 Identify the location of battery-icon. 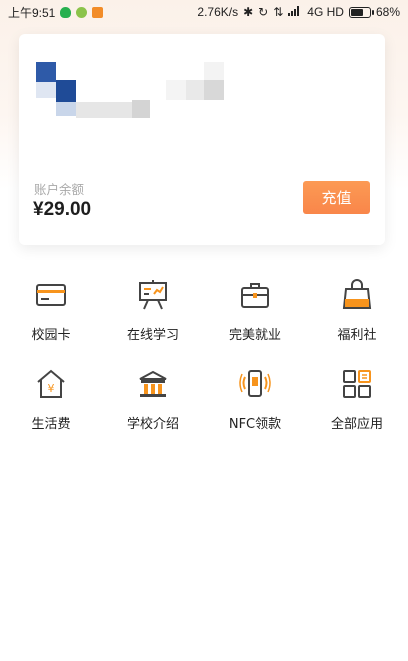
(361, 12).